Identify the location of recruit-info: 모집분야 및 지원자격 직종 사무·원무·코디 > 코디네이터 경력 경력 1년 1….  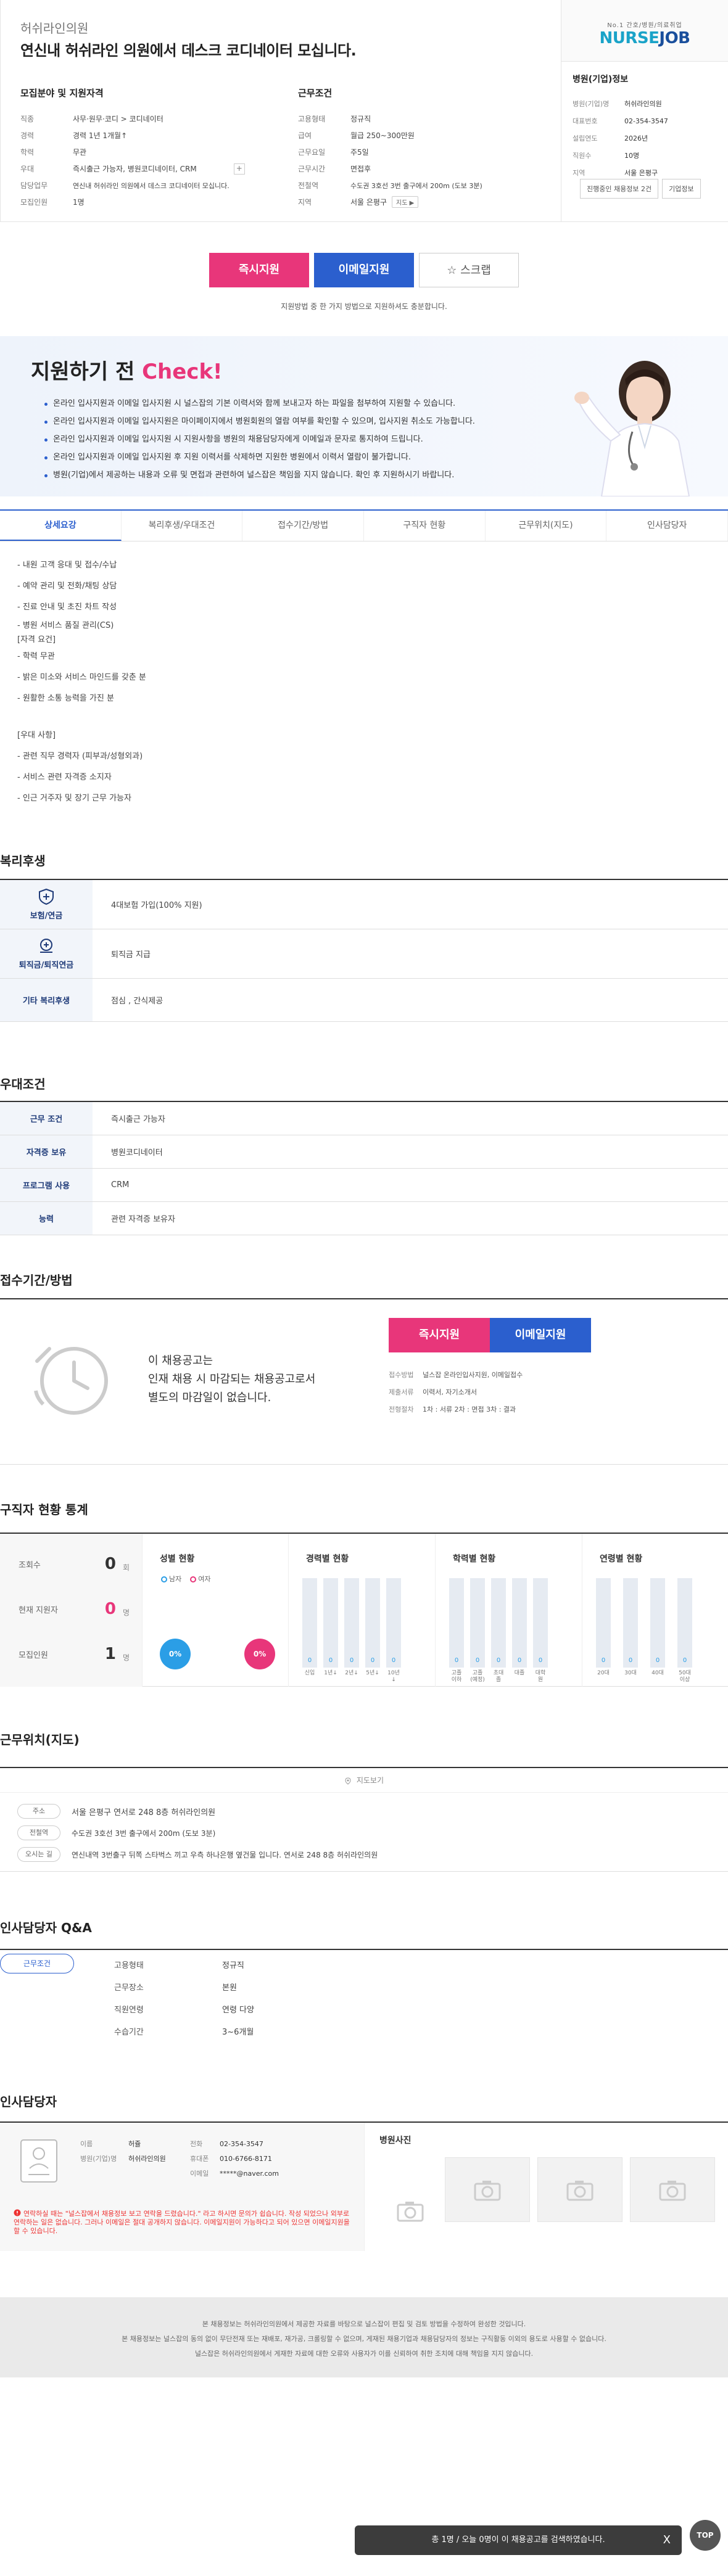
(153, 148).